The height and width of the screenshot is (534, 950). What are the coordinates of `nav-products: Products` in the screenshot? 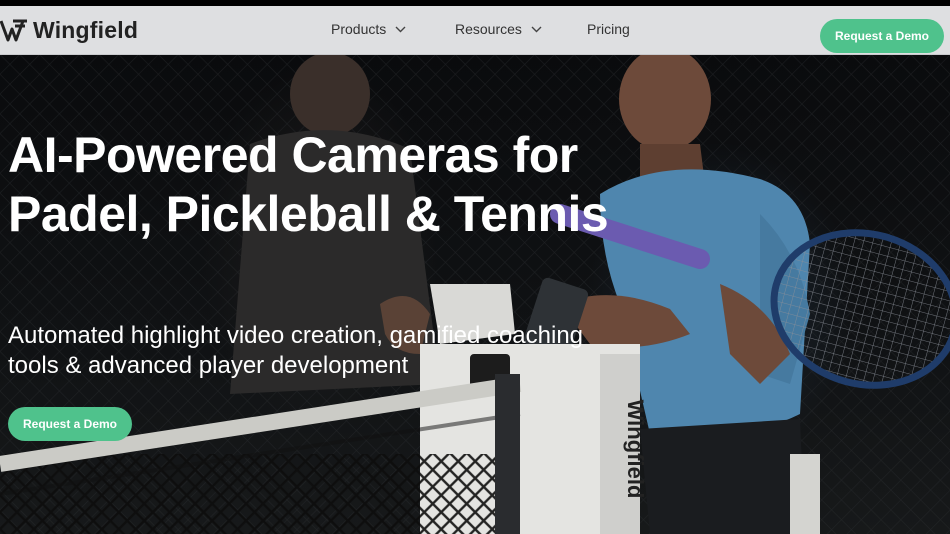 It's located at (368, 29).